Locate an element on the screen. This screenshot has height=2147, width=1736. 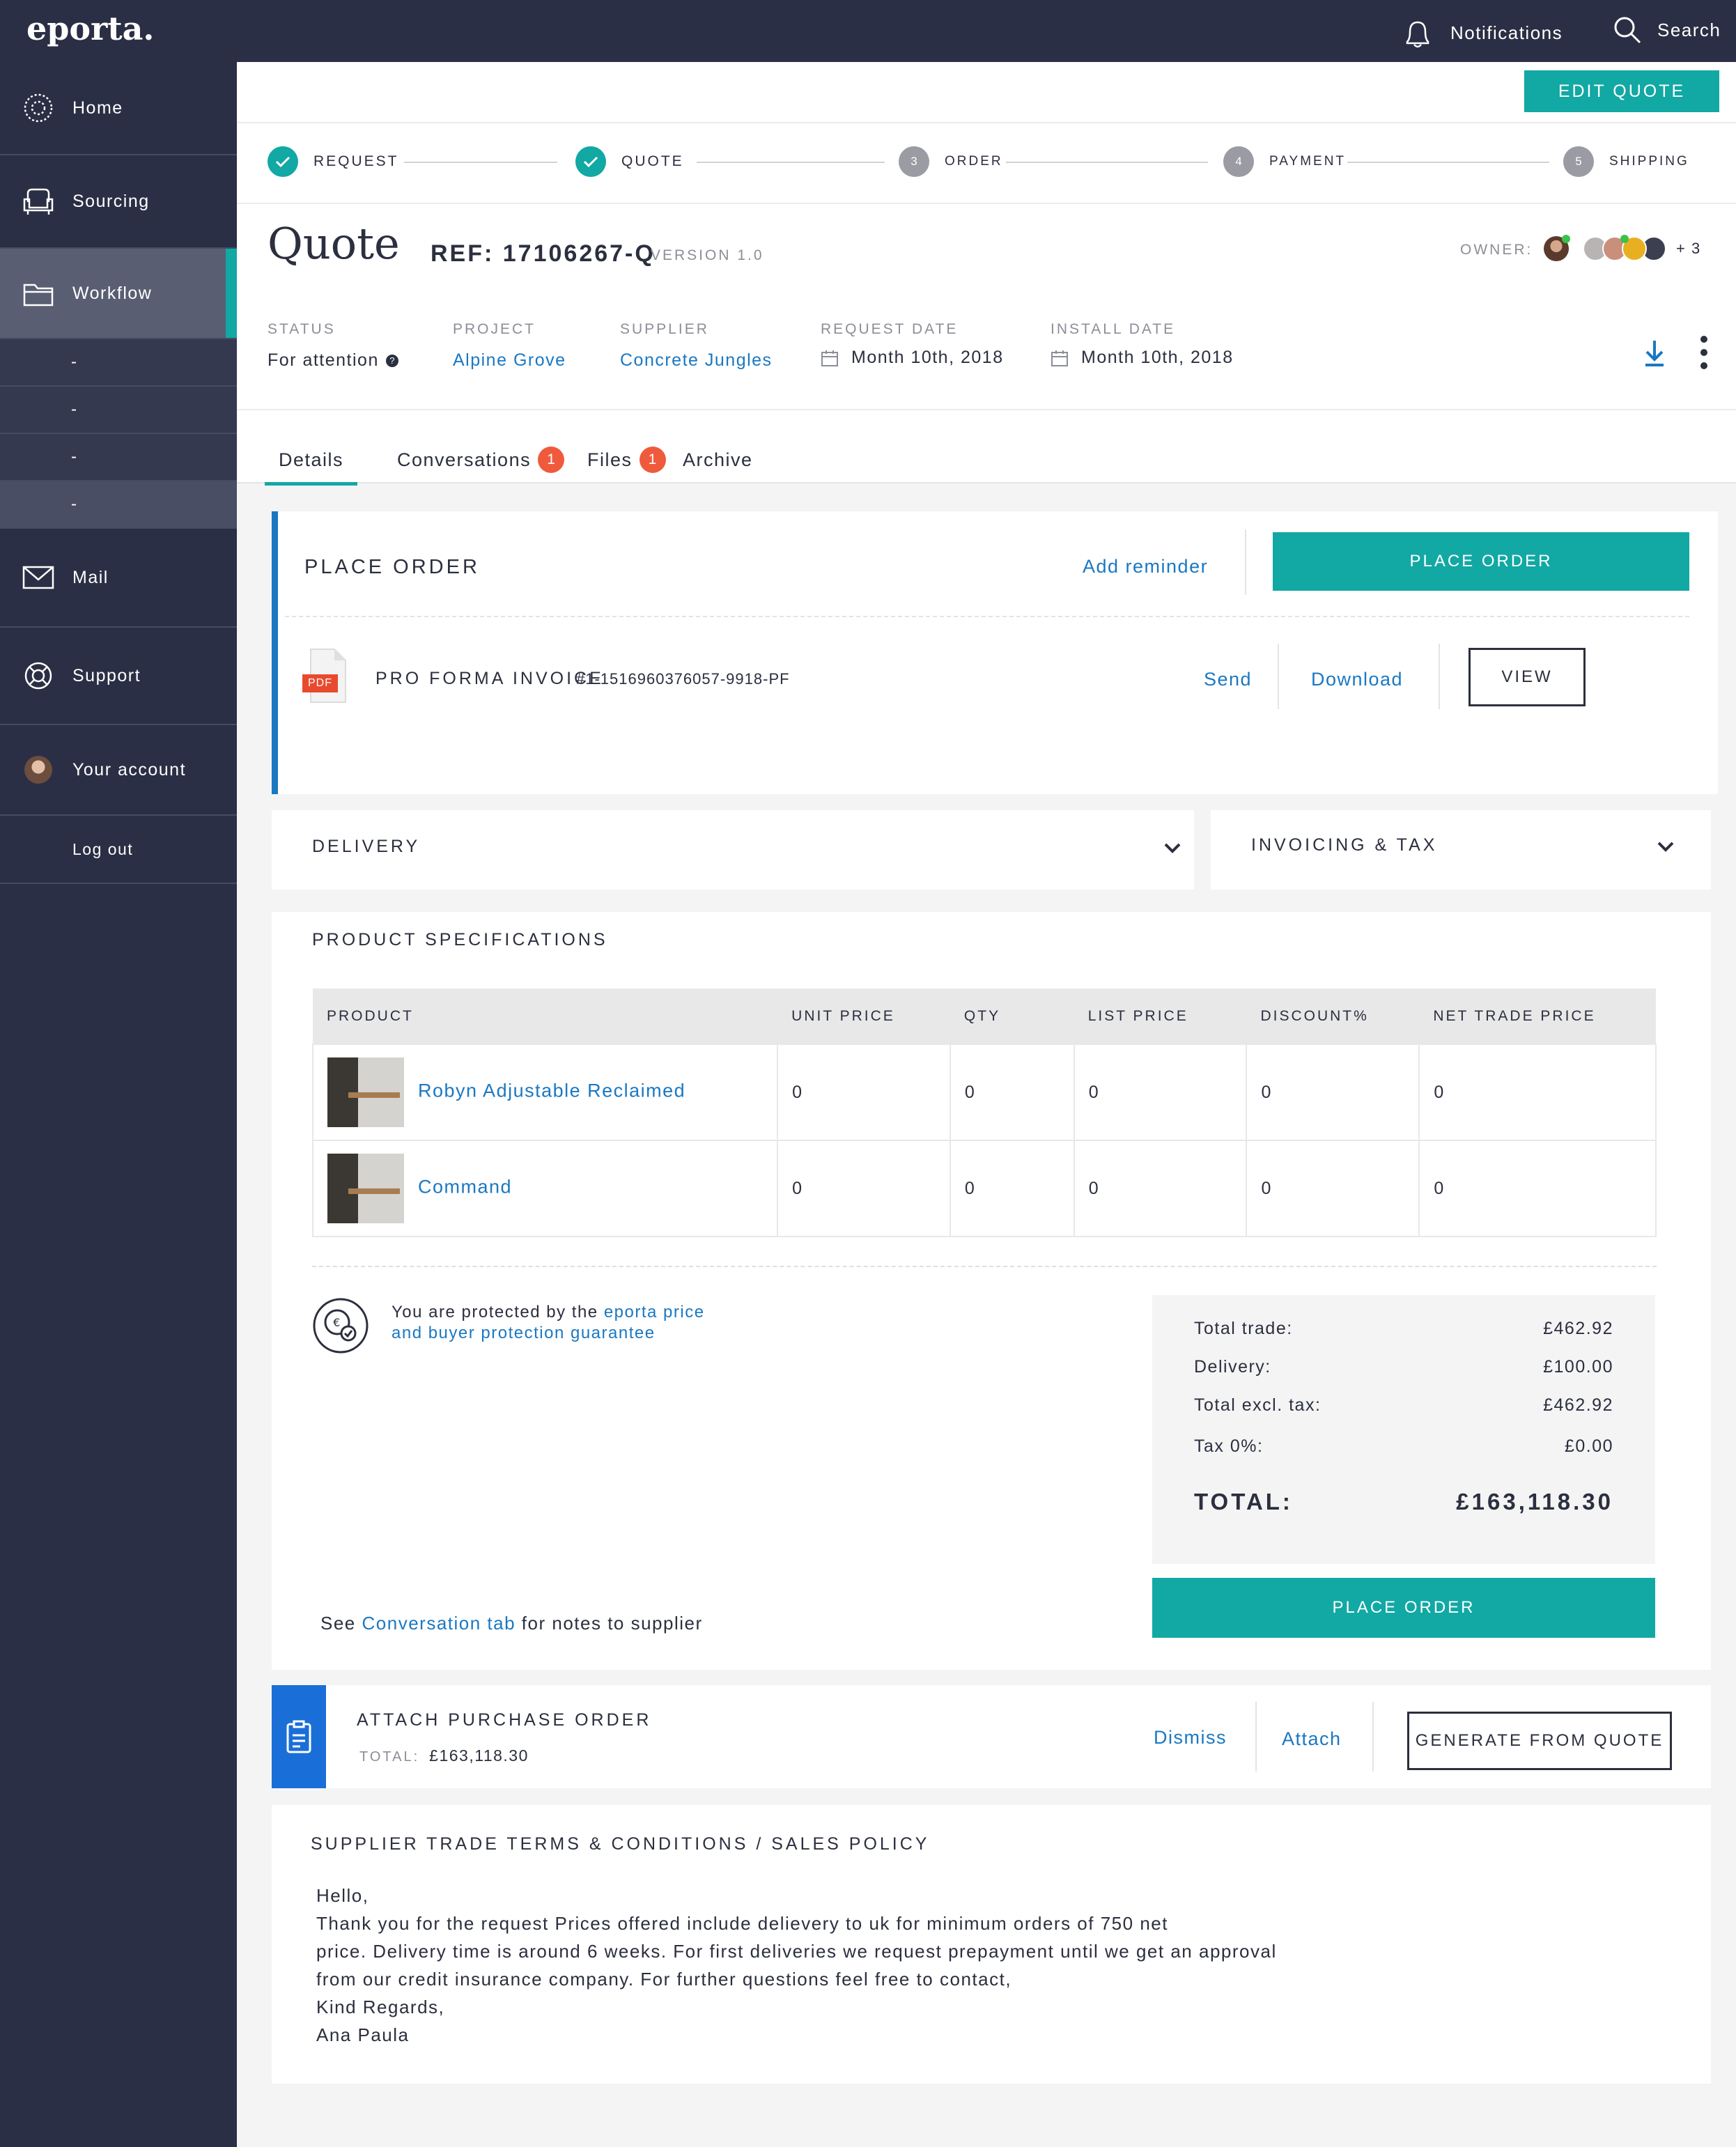
protection-link: eporta price is located at coordinates (655, 1312).